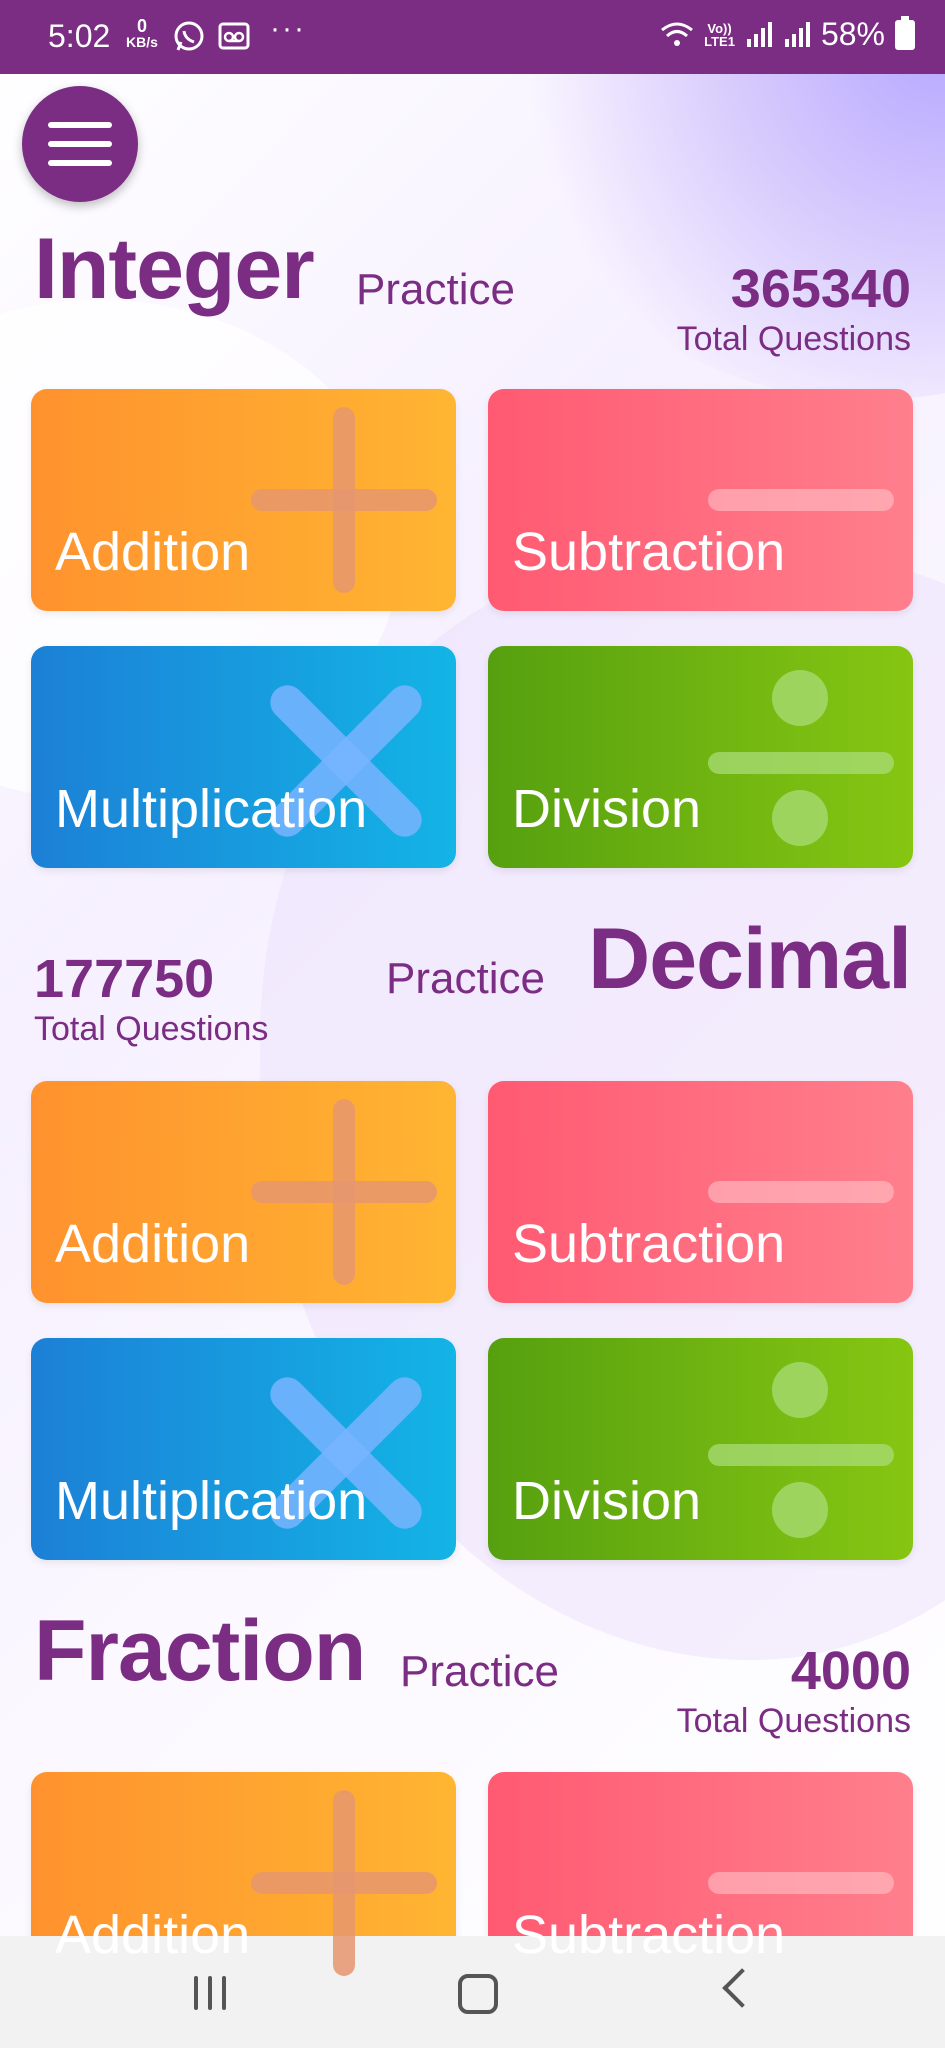 The width and height of the screenshot is (945, 2048). Describe the element at coordinates (750, 959) in the screenshot. I see `section-title: Decimal` at that location.